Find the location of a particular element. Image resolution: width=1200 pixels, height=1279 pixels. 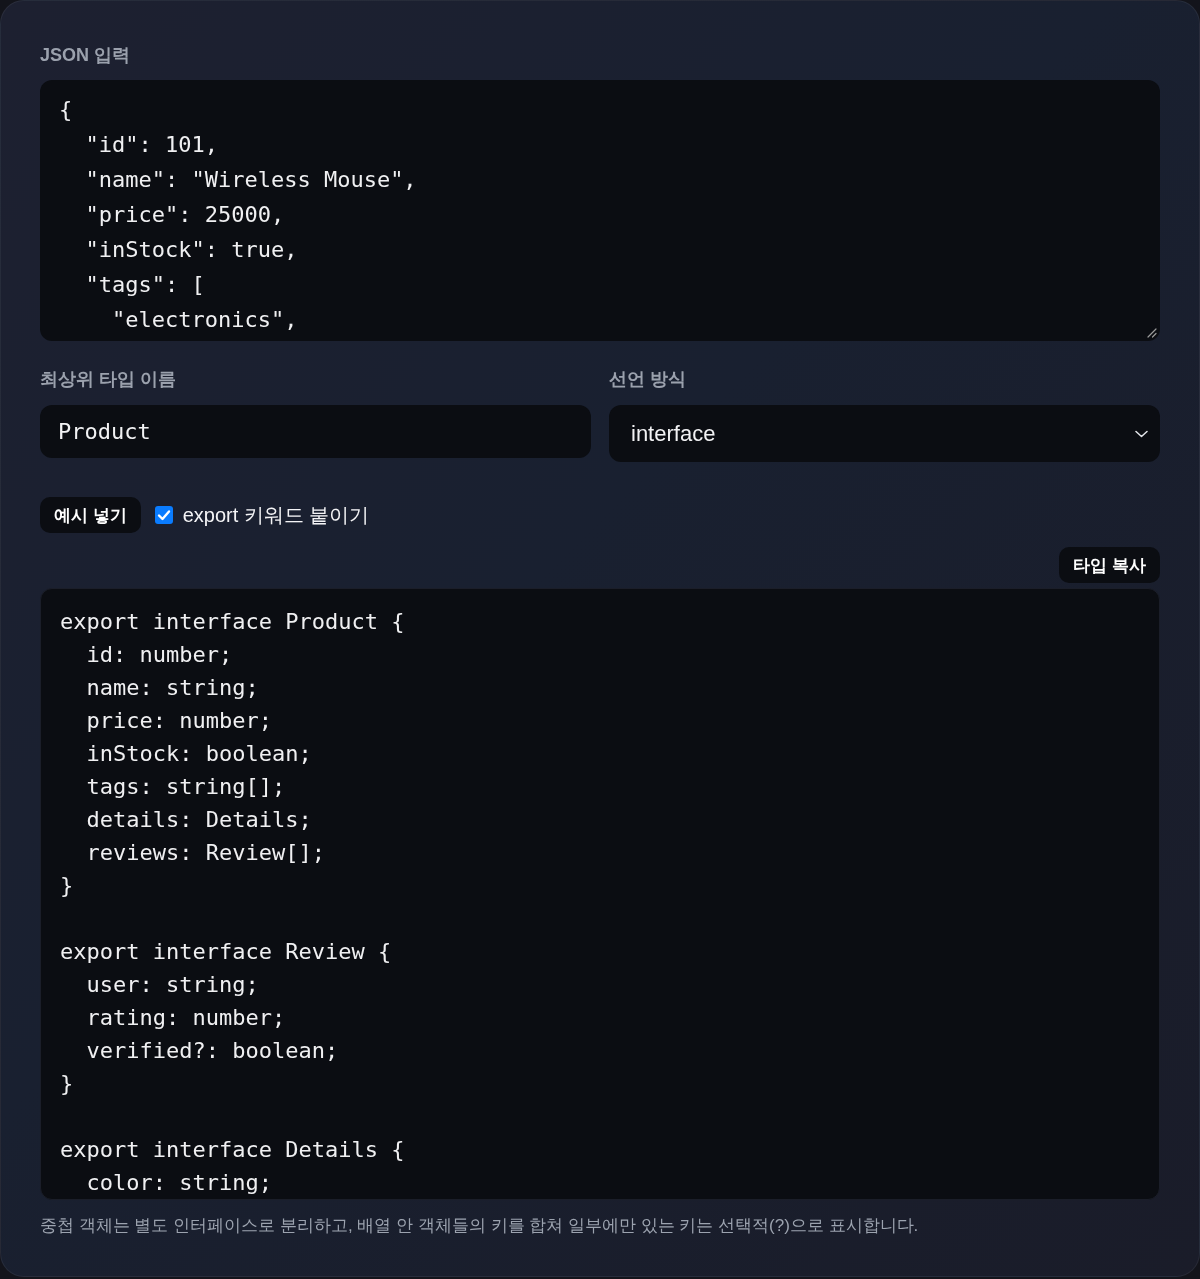

type-name-label: 최상위 타입 이름 is located at coordinates (108, 379).